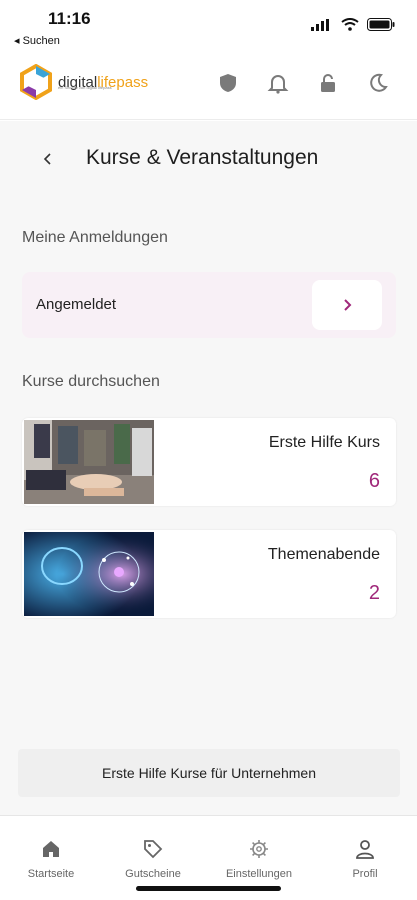  I want to click on wifi-icon, so click(350, 24).